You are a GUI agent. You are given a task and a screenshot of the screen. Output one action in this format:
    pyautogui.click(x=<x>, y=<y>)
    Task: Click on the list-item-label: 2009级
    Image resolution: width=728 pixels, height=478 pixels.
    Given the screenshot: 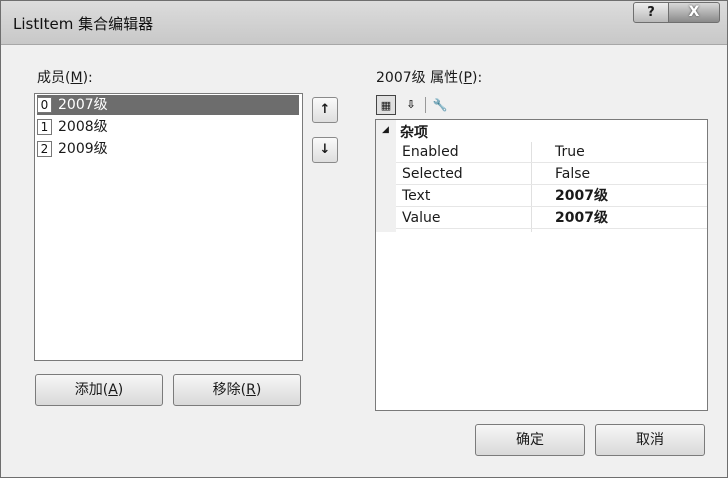 What is the action you would take?
    pyautogui.click(x=83, y=149)
    